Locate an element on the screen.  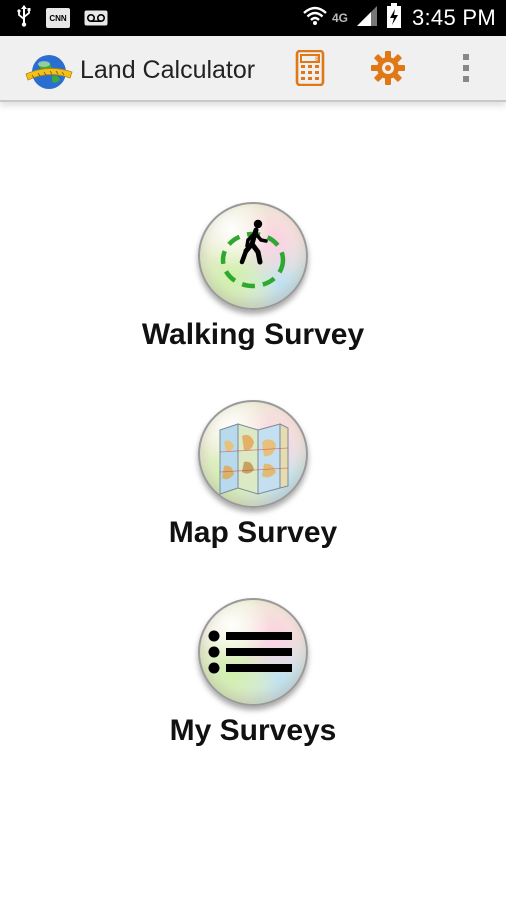
my-surveys-label: My Surveys is located at coordinates (253, 730).